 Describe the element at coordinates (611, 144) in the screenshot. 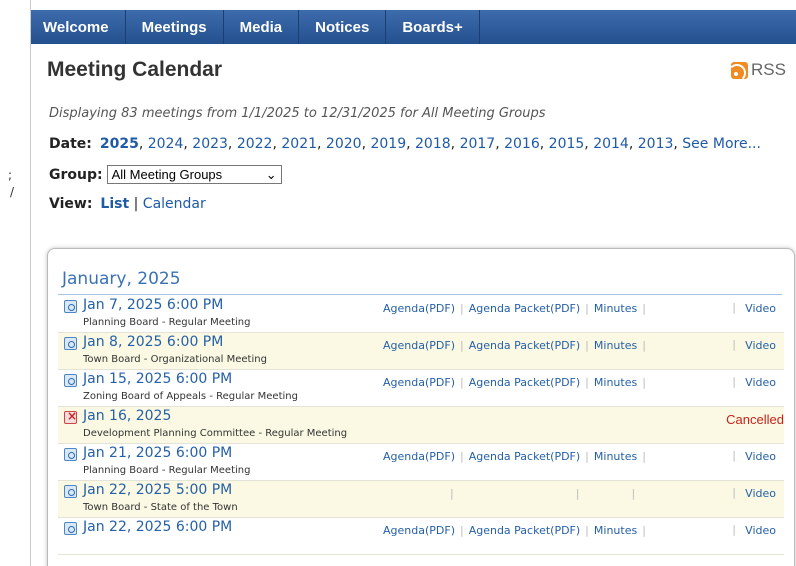

I see `year-link-2014: 2014` at that location.